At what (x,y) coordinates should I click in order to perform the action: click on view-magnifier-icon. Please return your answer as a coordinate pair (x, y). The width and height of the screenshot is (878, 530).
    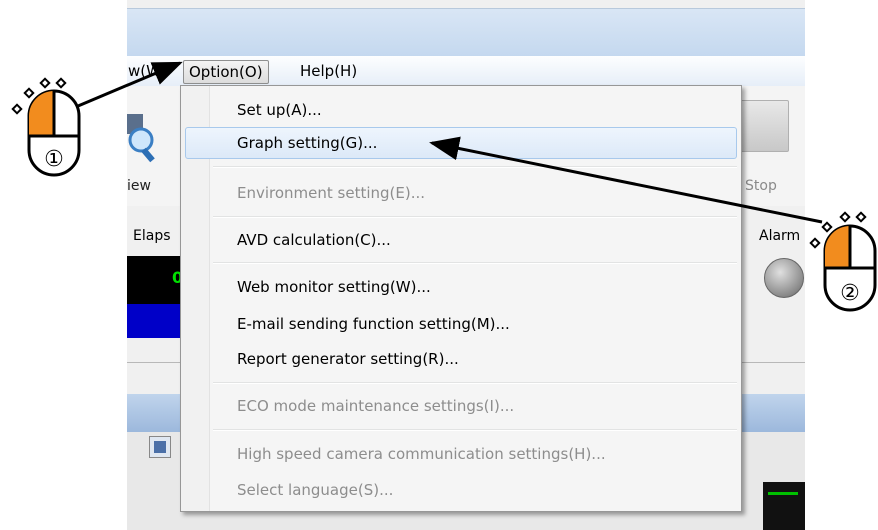
    Looking at the image, I should click on (141, 135).